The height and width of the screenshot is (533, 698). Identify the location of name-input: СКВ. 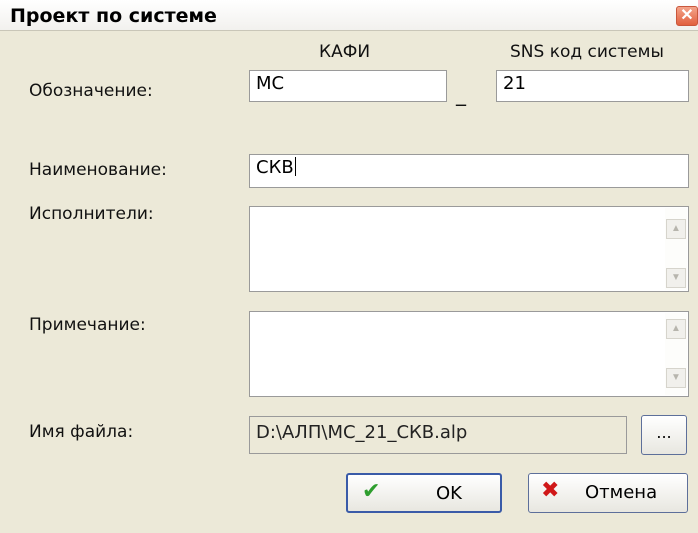
(469, 171).